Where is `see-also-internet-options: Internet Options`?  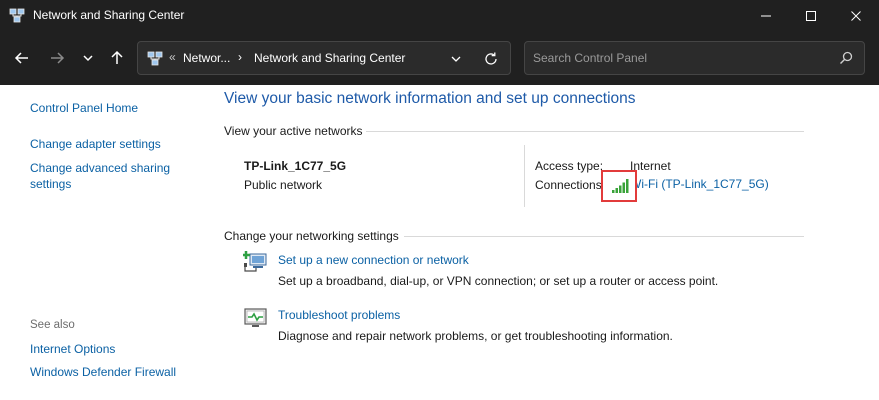
see-also-internet-options: Internet Options is located at coordinates (72, 349).